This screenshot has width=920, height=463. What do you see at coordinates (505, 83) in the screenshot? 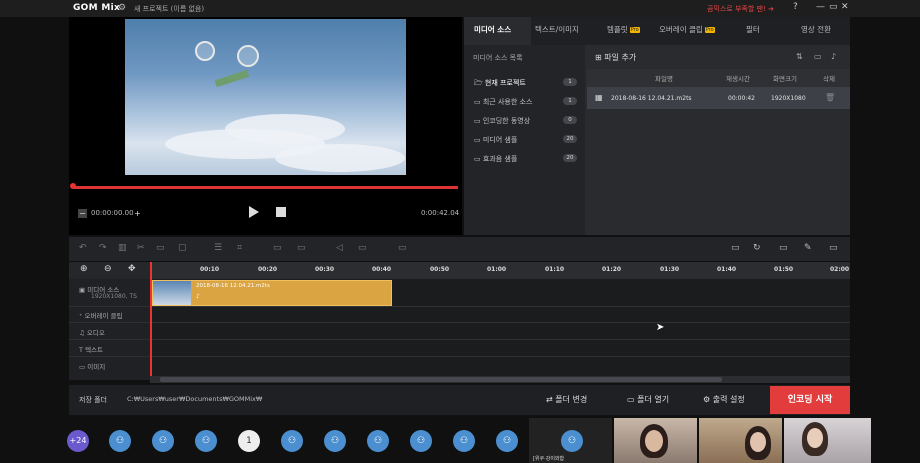
I see `source-label: 현재 프로젝트` at bounding box center [505, 83].